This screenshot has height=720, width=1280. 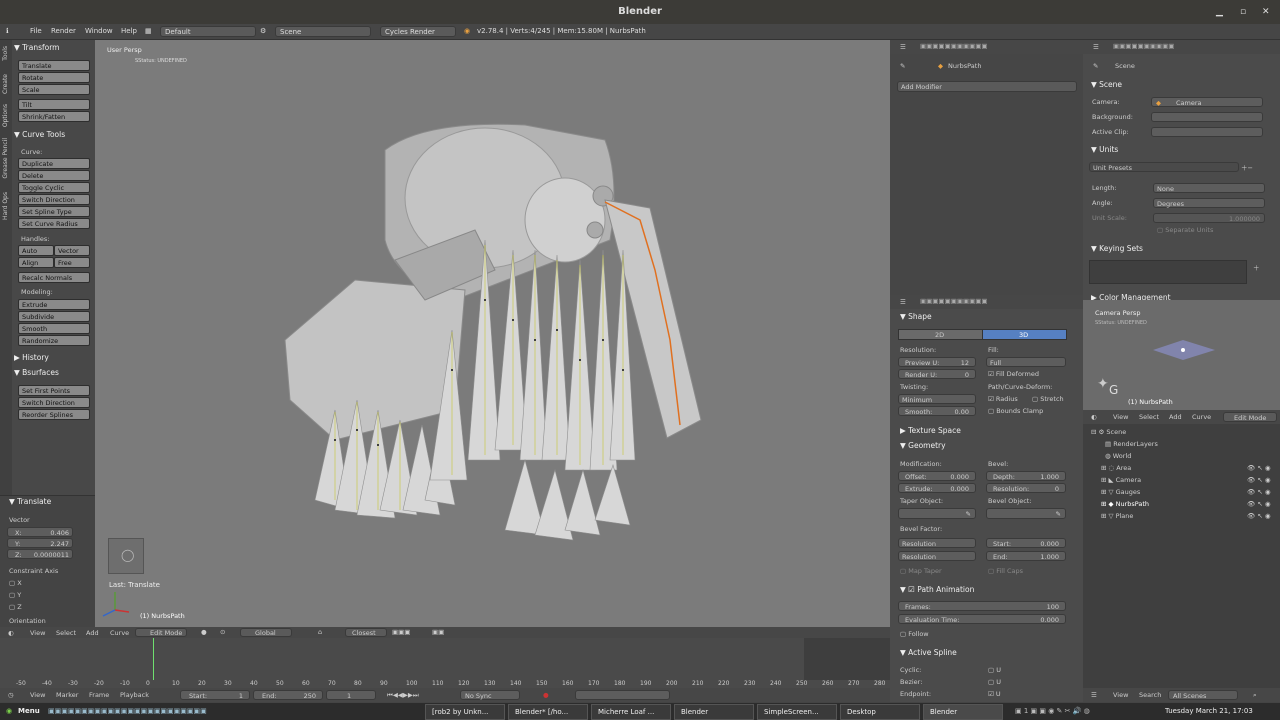 I want to click on cyclic-u-checkbox: ▢ U, so click(x=994, y=670).